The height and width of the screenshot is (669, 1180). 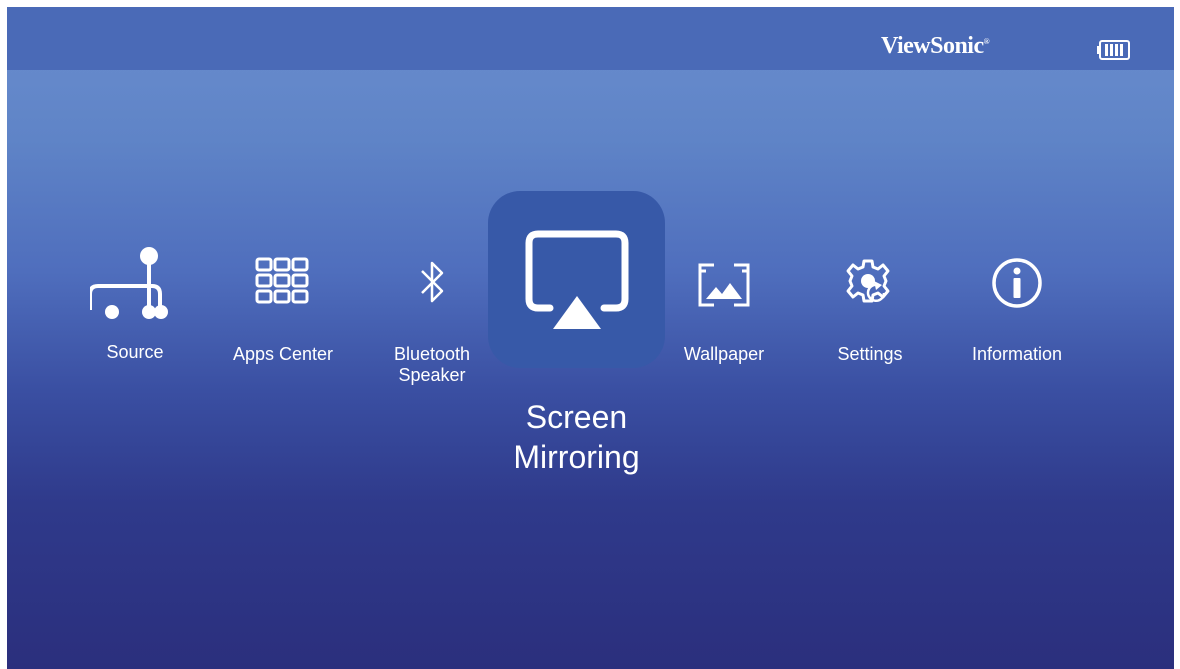 What do you see at coordinates (870, 354) in the screenshot?
I see `menu-item-label: Settings` at bounding box center [870, 354].